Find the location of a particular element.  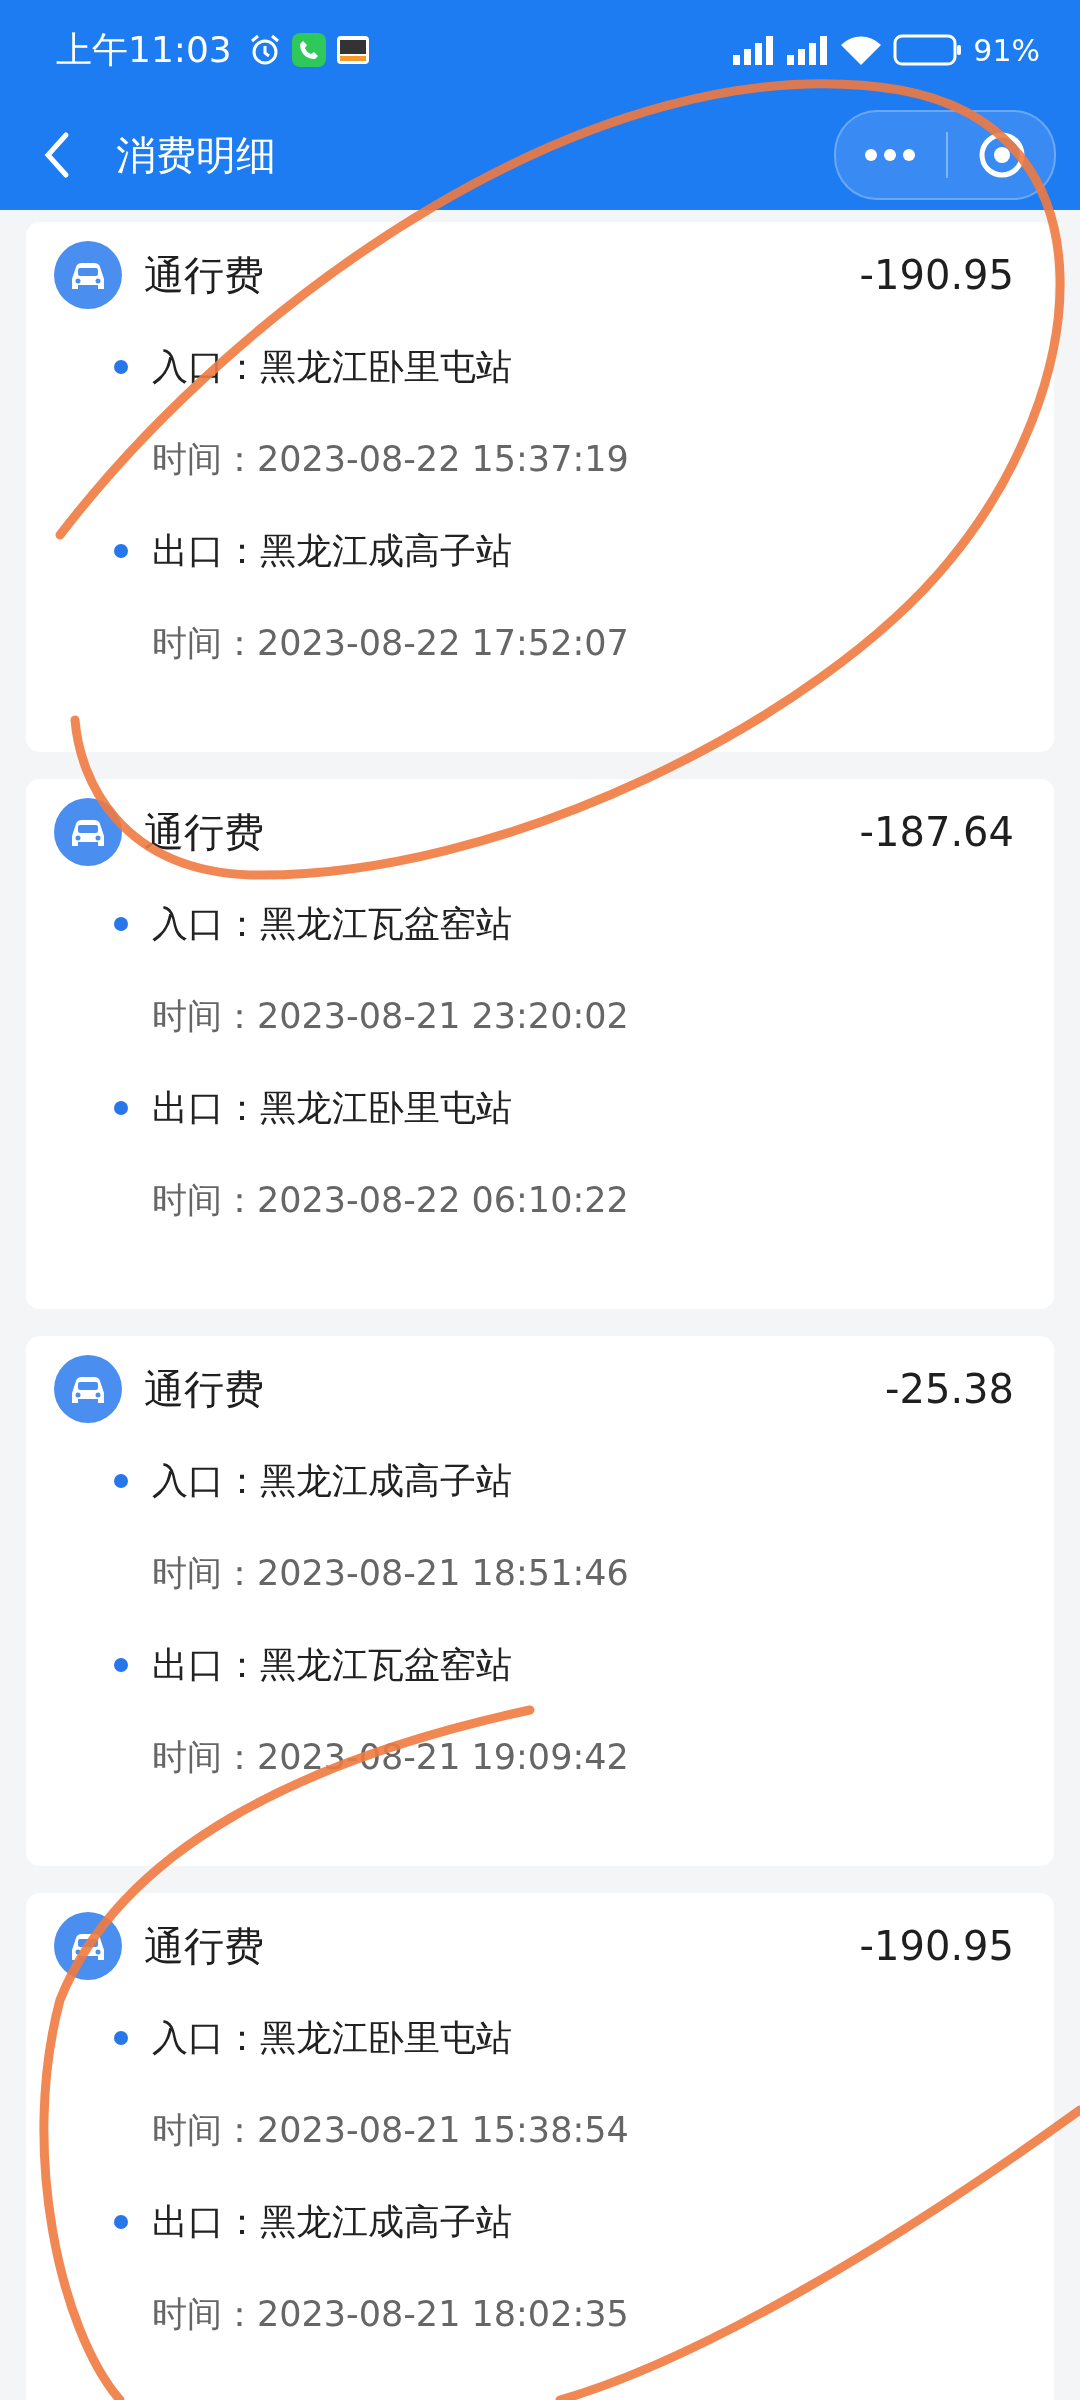

amount: -25.38 is located at coordinates (949, 1389).